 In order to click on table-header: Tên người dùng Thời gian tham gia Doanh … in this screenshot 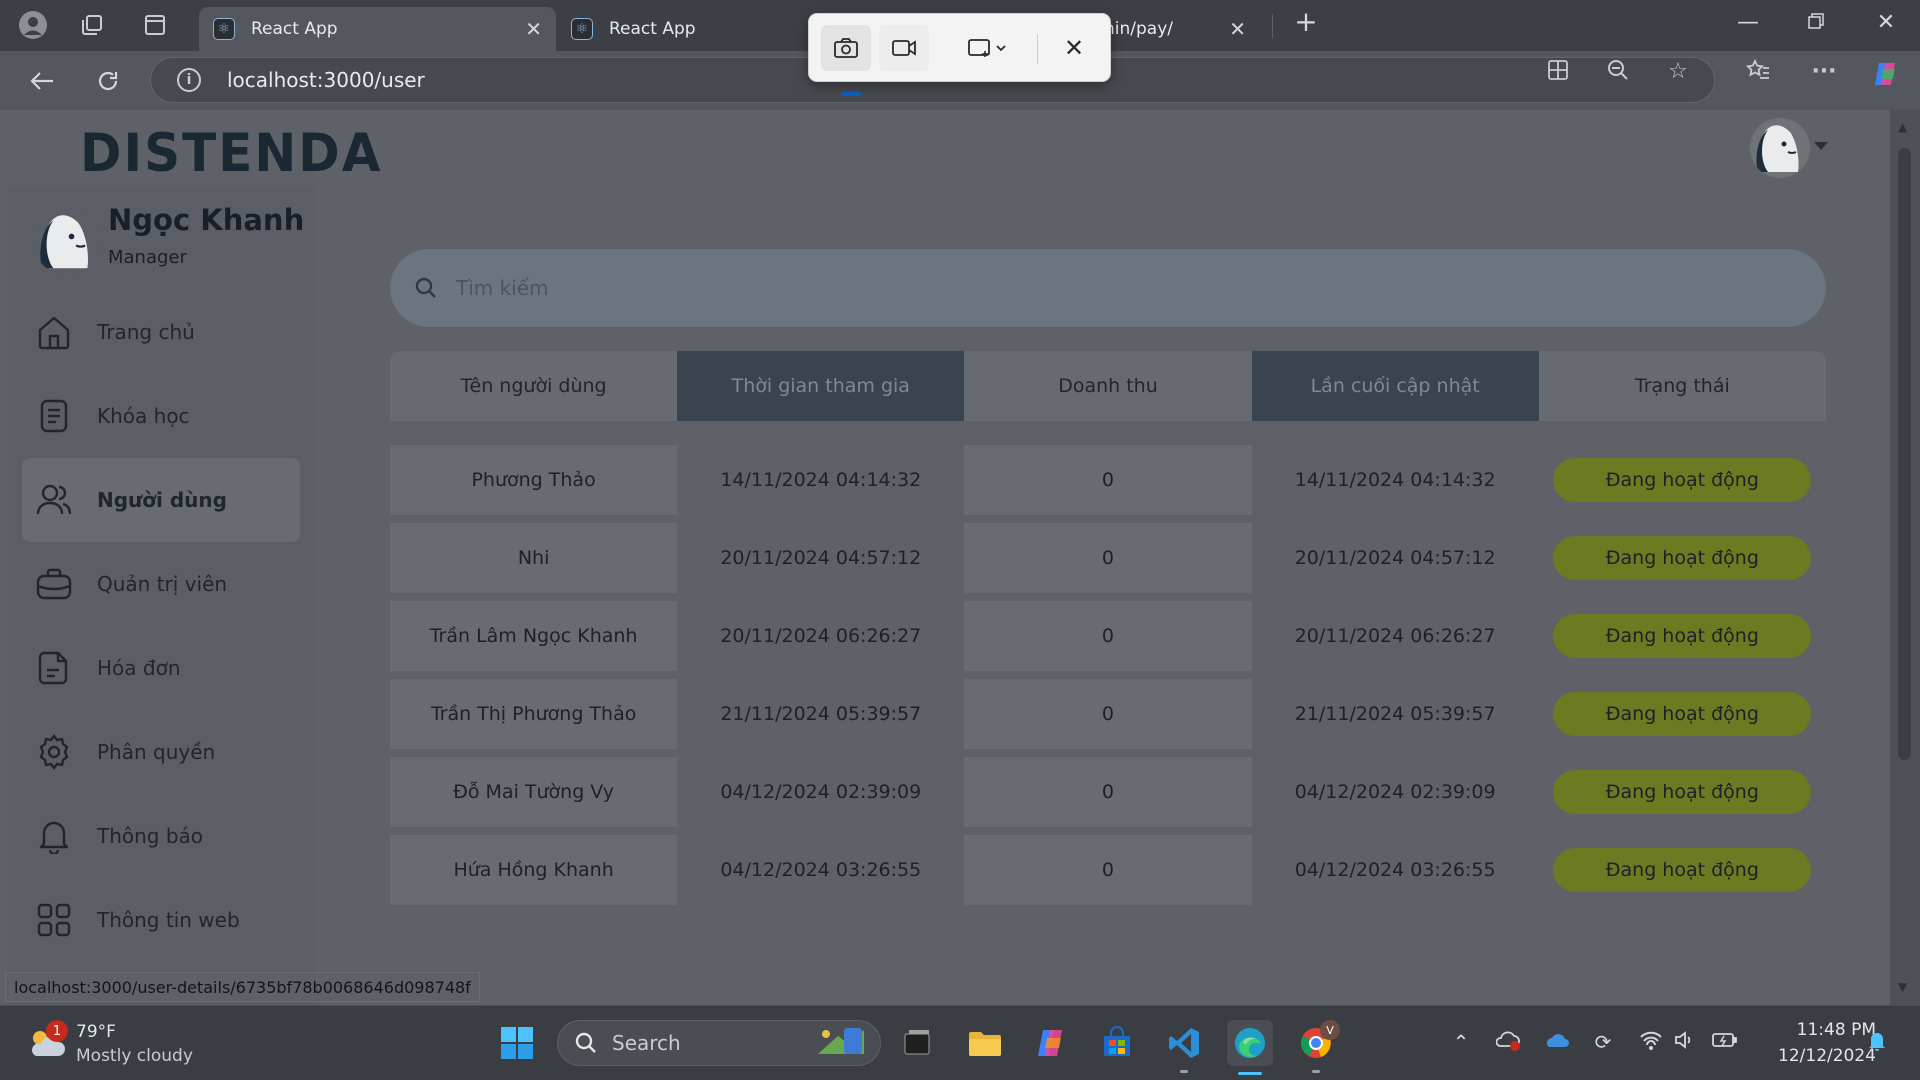, I will do `click(1108, 386)`.